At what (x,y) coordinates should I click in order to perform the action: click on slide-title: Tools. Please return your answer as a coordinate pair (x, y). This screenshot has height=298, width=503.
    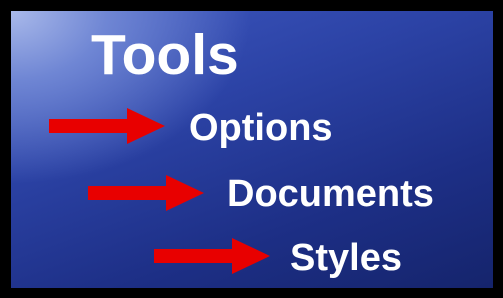
    Looking at the image, I should click on (165, 55).